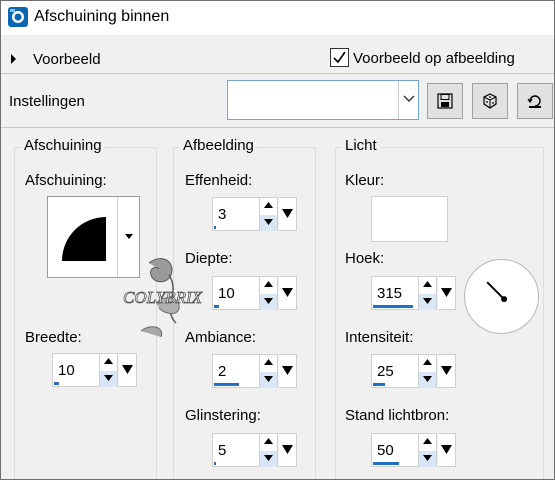 This screenshot has width=555, height=480. Describe the element at coordinates (430, 59) in the screenshot. I see `preview-on-image-option: Voorbeeld op afbeelding` at that location.